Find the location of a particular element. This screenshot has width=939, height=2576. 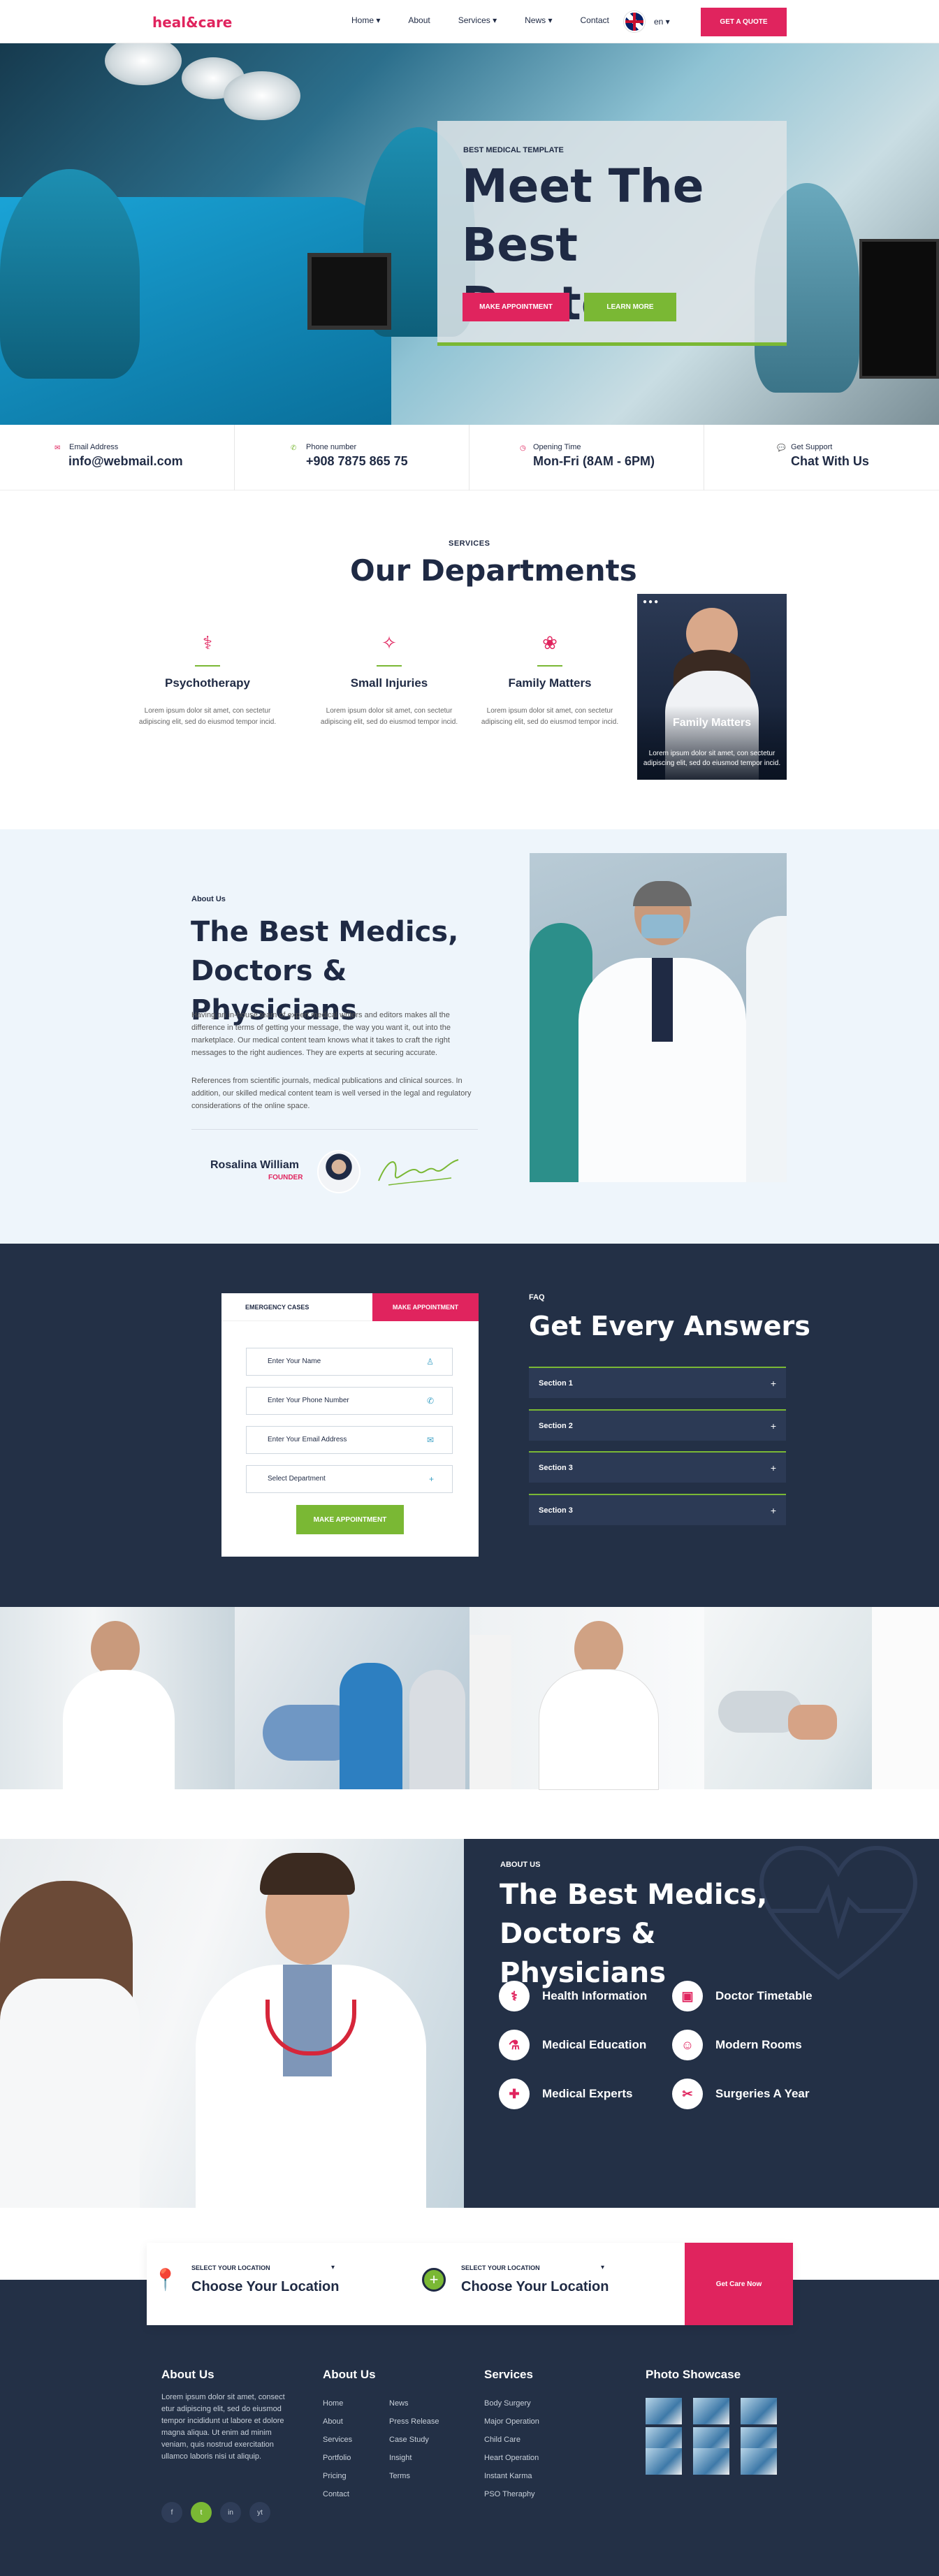

learn-more-button: LEARN MORE is located at coordinates (630, 307).